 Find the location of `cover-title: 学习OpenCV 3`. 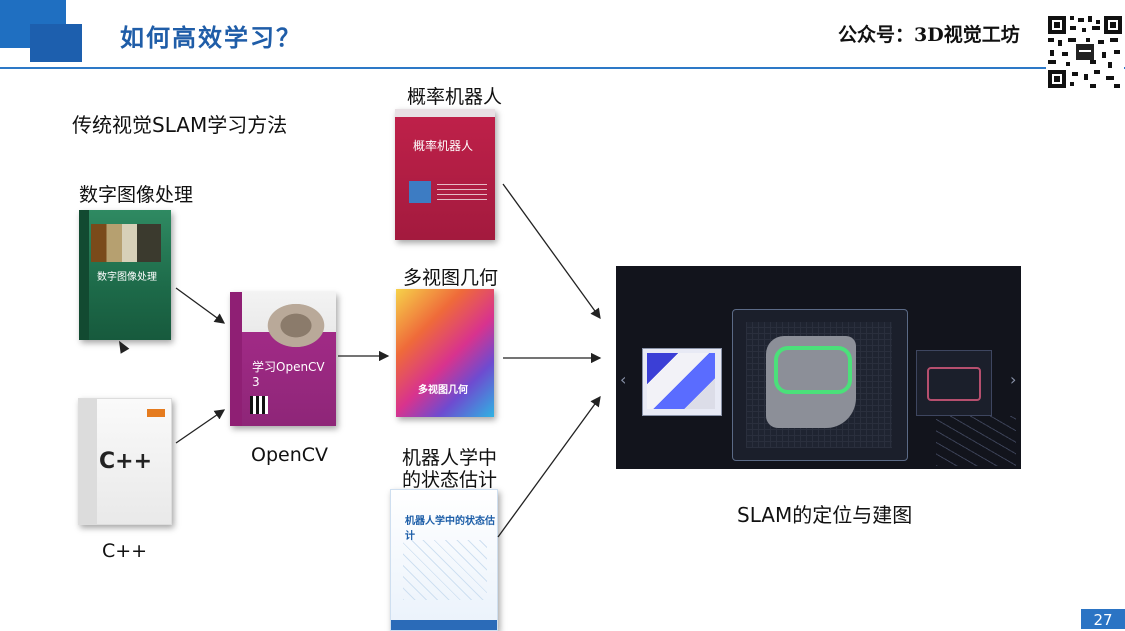

cover-title: 学习OpenCV 3 is located at coordinates (288, 374).